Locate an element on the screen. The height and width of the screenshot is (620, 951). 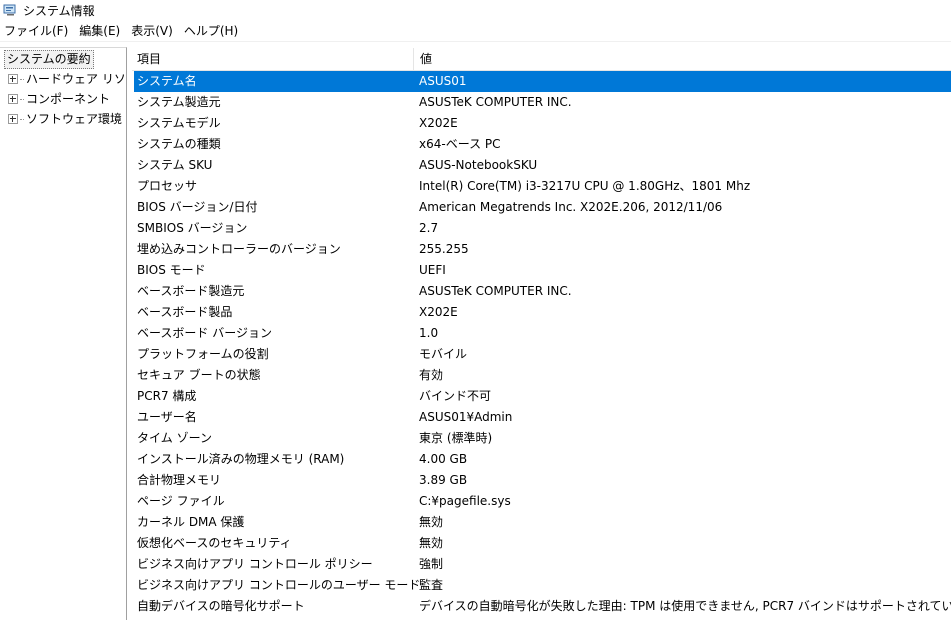
table-row: PCR7 構成 バインド不可 is located at coordinates (542, 396).